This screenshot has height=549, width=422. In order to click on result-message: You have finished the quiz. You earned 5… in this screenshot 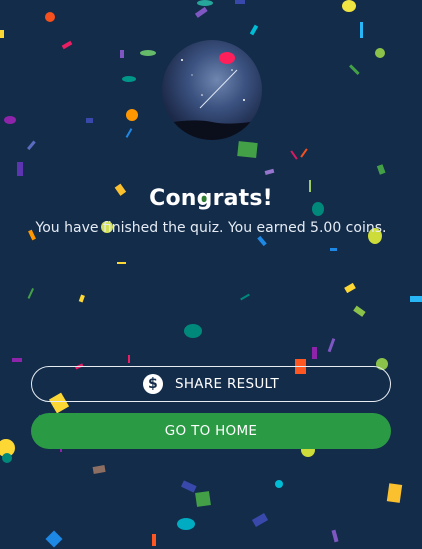, I will do `click(211, 228)`.